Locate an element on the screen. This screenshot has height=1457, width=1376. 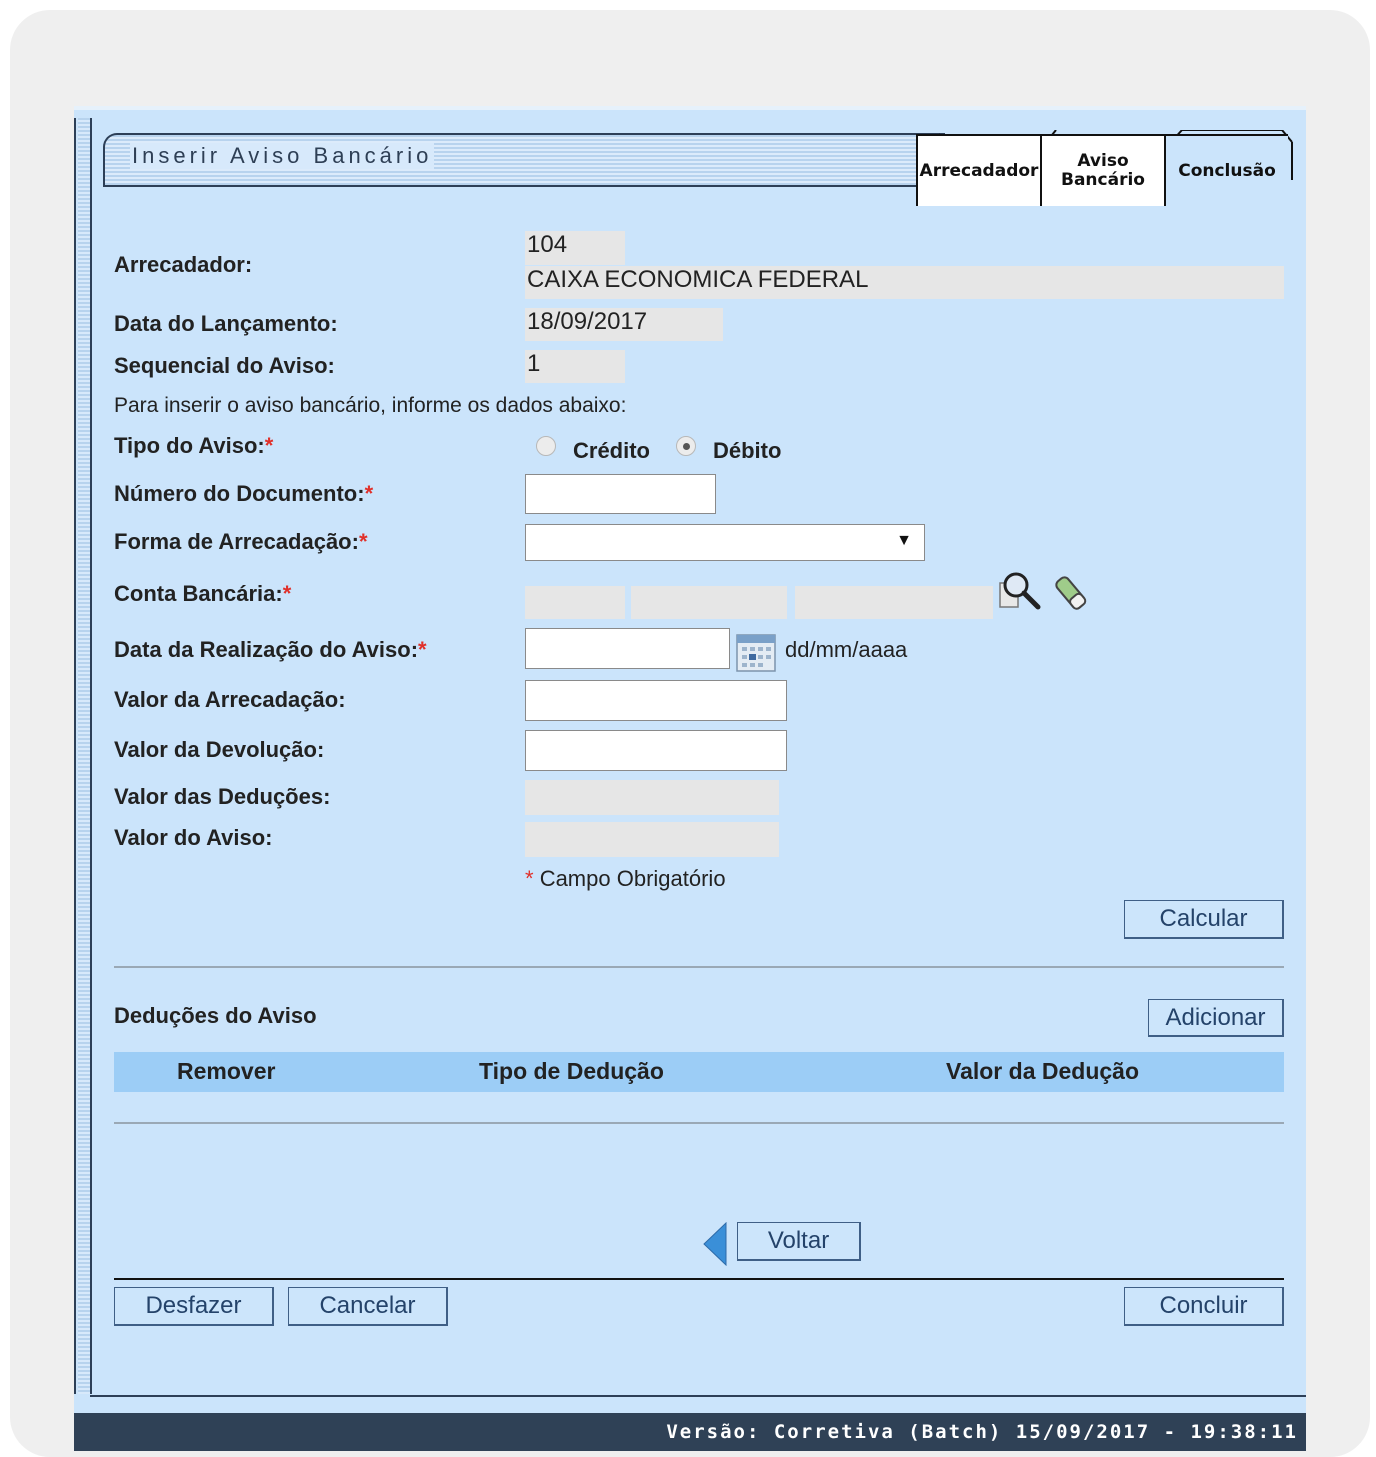
tab-aviso-bancario: Aviso Bancário is located at coordinates (1103, 170).